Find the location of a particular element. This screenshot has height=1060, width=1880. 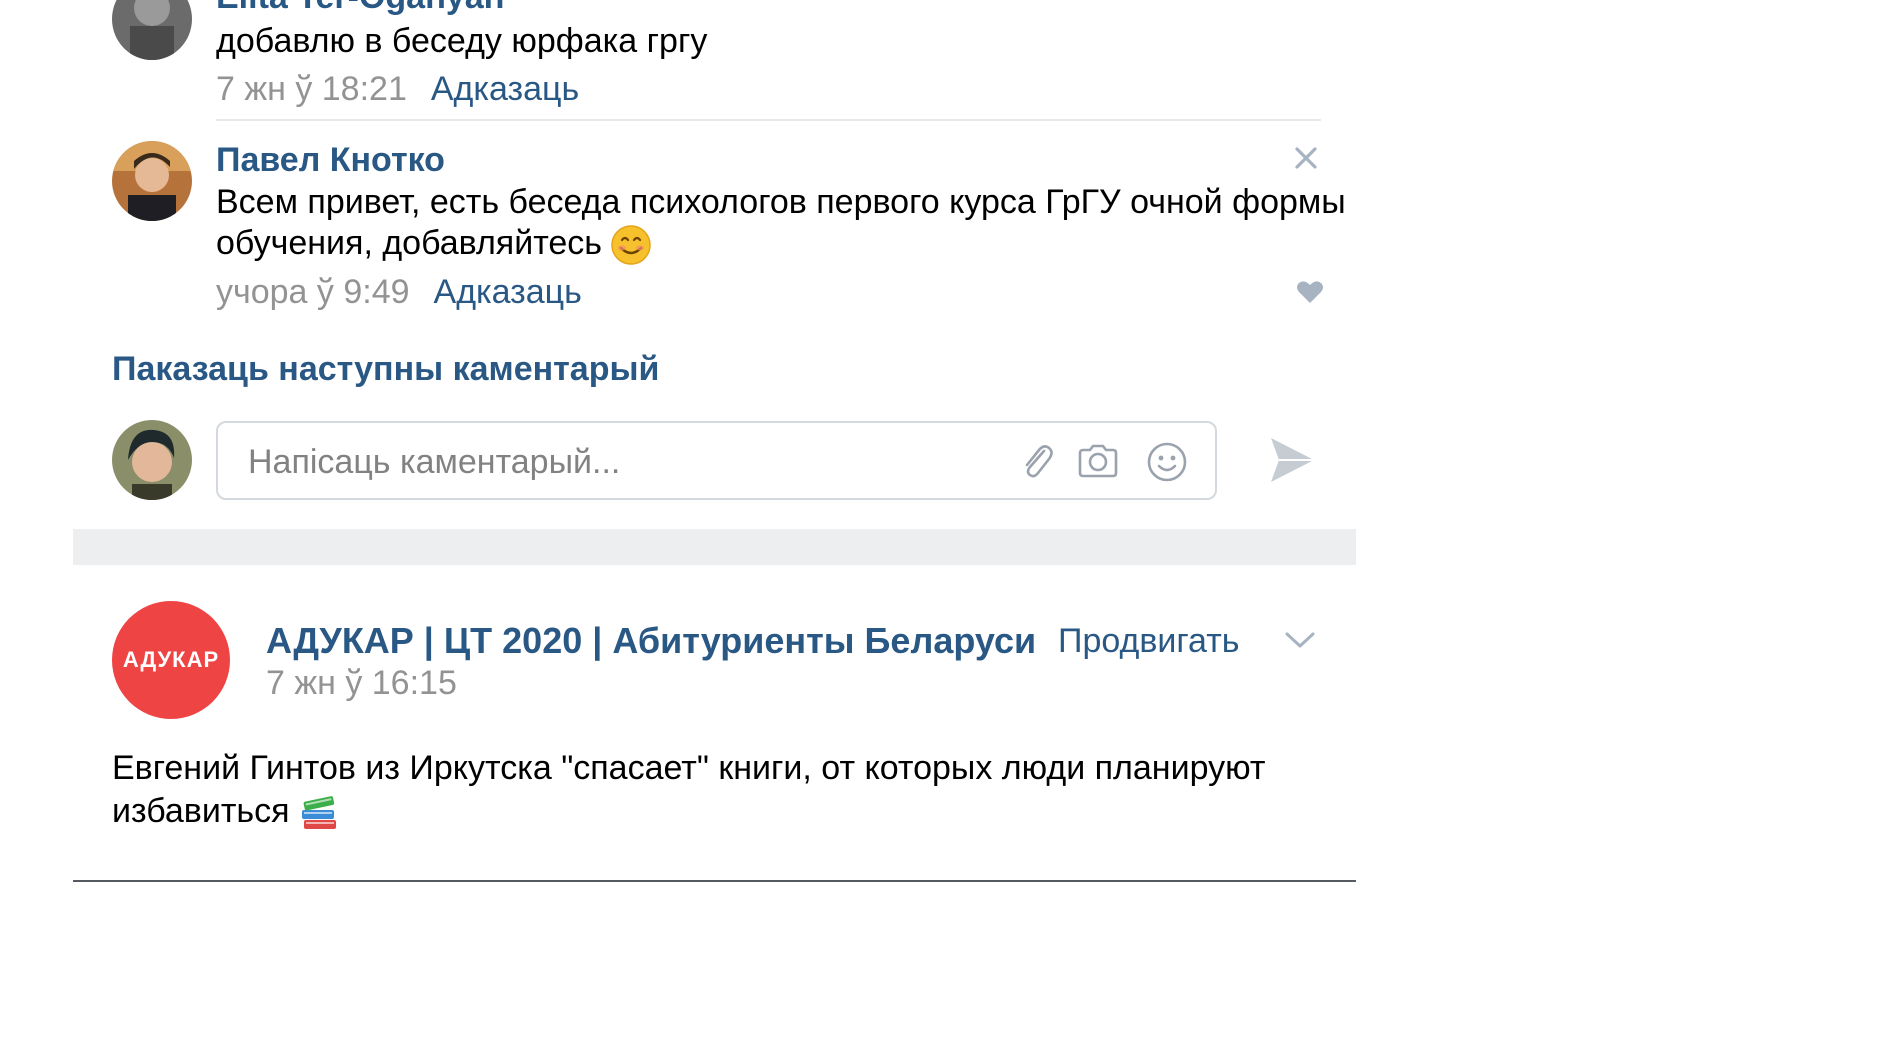

post-text-line2-text: избавиться is located at coordinates (201, 811).